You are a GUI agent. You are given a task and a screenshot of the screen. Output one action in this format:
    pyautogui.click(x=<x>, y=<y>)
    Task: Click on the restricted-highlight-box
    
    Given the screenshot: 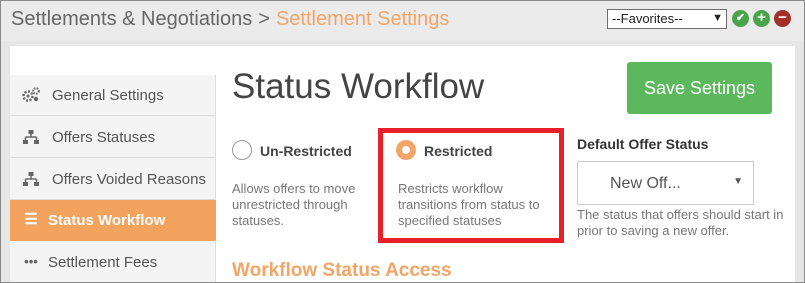 What is the action you would take?
    pyautogui.click(x=471, y=185)
    